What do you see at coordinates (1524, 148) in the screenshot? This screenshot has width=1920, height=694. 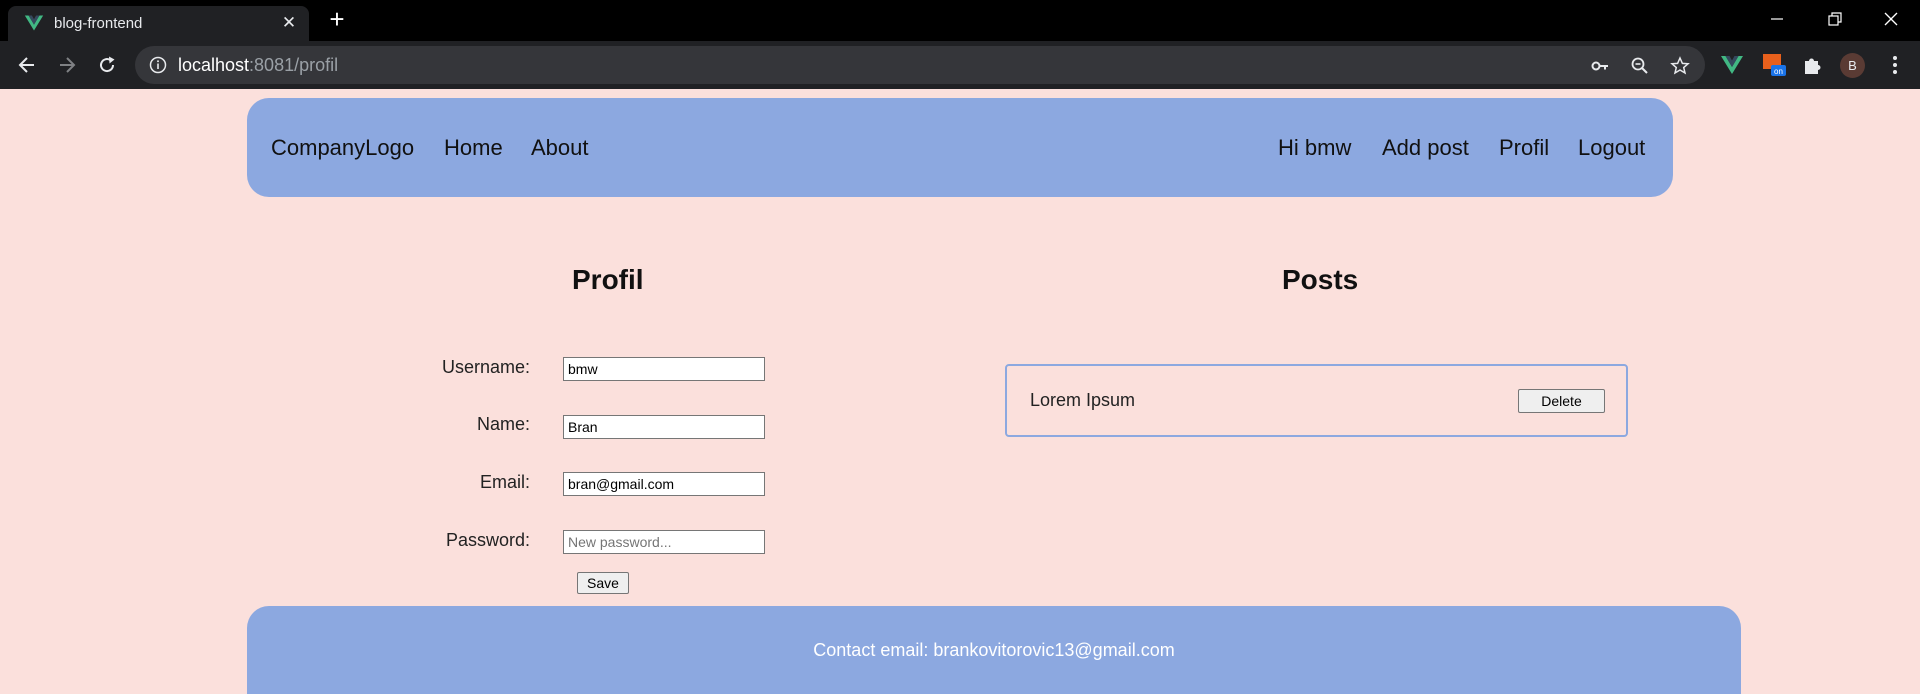 I see `nav-profil-link: Profil` at bounding box center [1524, 148].